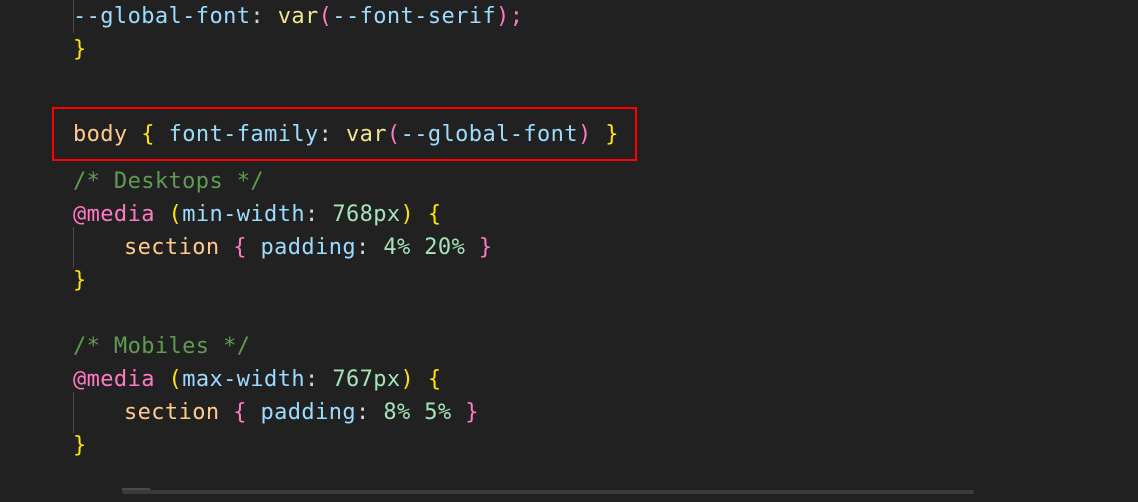  What do you see at coordinates (162, 346) in the screenshot?
I see `comment-text: /* Mobiles */` at bounding box center [162, 346].